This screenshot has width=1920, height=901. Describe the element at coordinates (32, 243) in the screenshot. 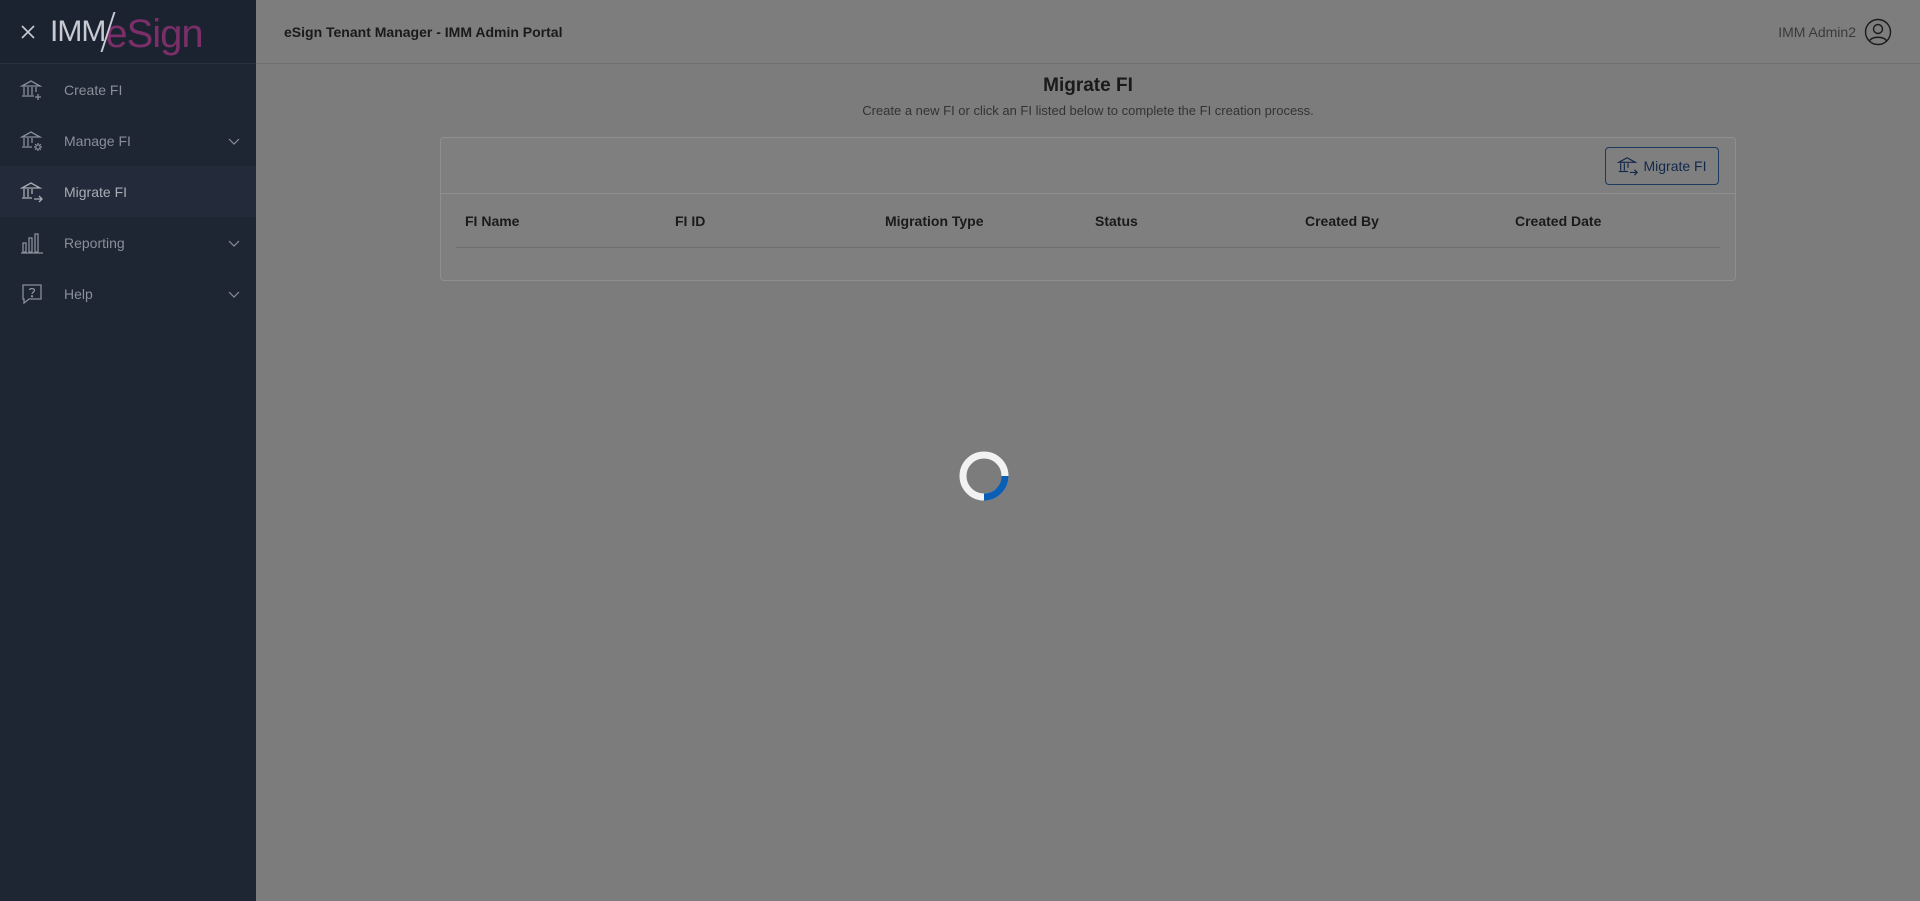

I see `bar-chart-icon` at that location.